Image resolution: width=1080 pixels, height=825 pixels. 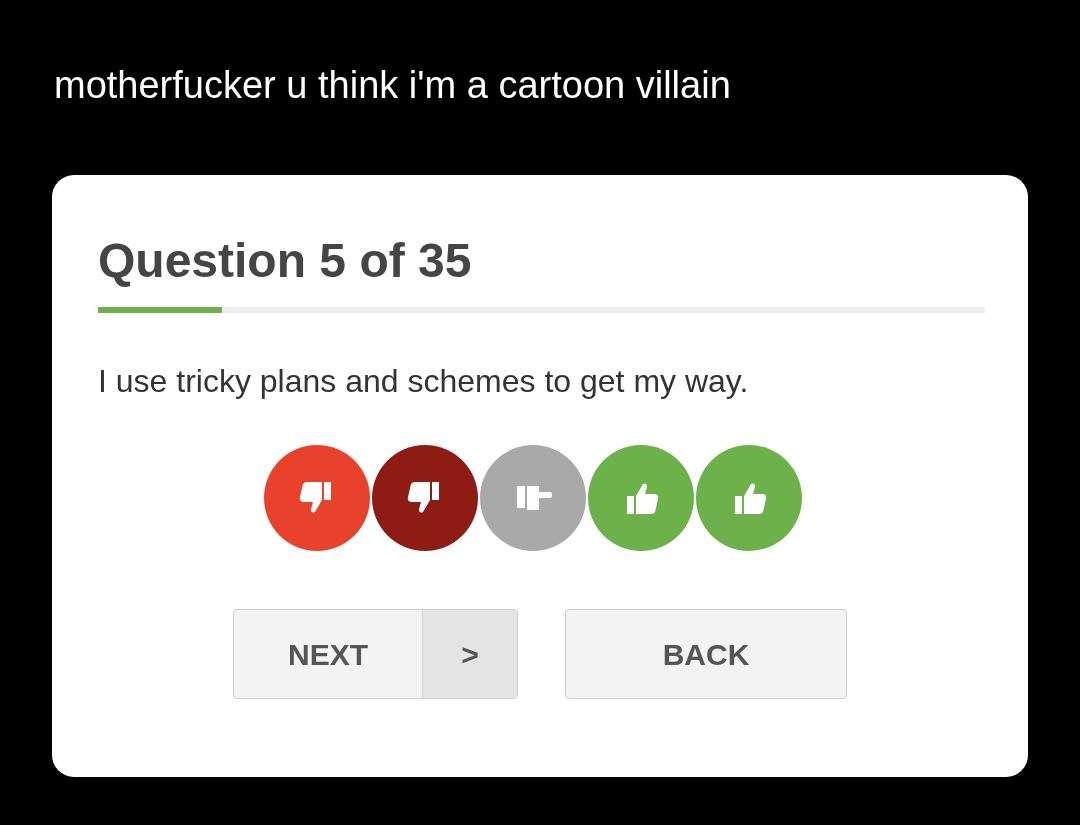 What do you see at coordinates (706, 654) in the screenshot?
I see `back-button: BACK` at bounding box center [706, 654].